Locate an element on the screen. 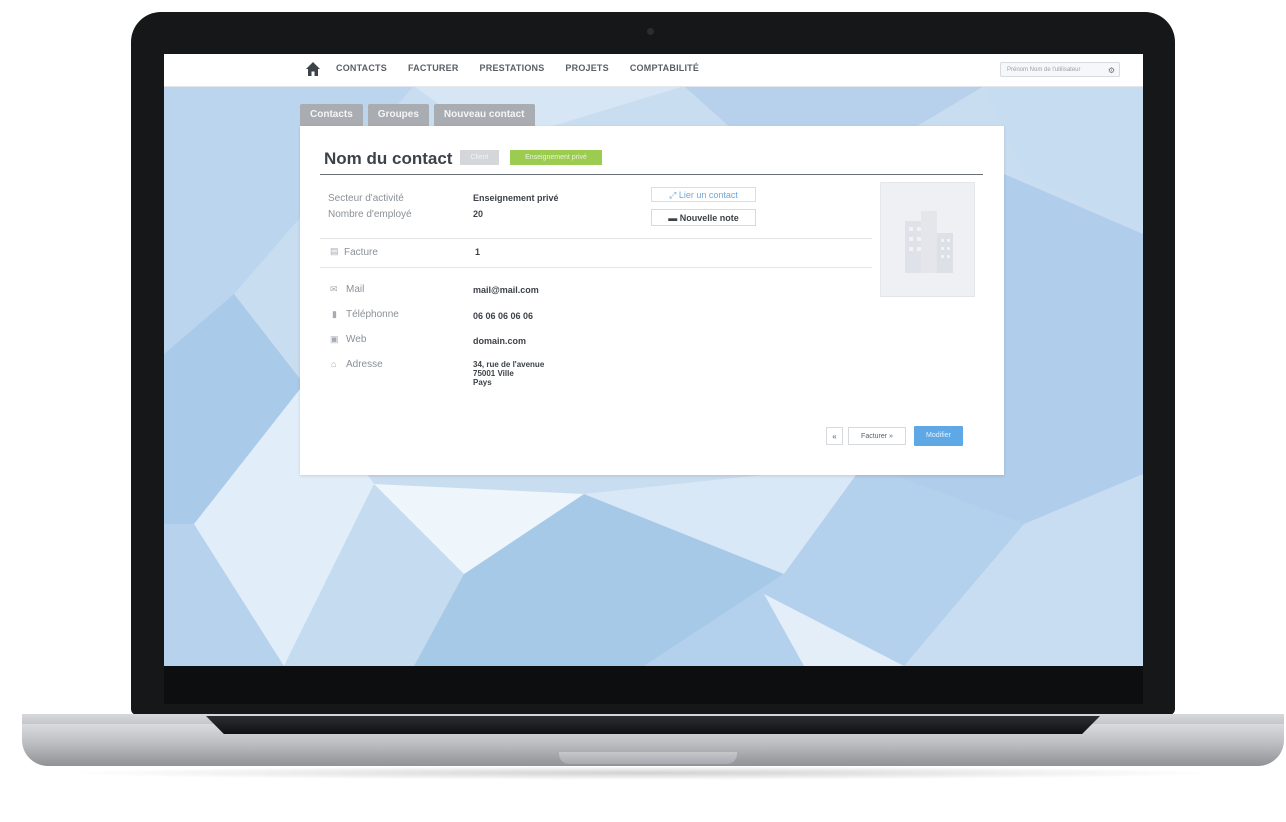  link-icon: ⤢ is located at coordinates (674, 195).